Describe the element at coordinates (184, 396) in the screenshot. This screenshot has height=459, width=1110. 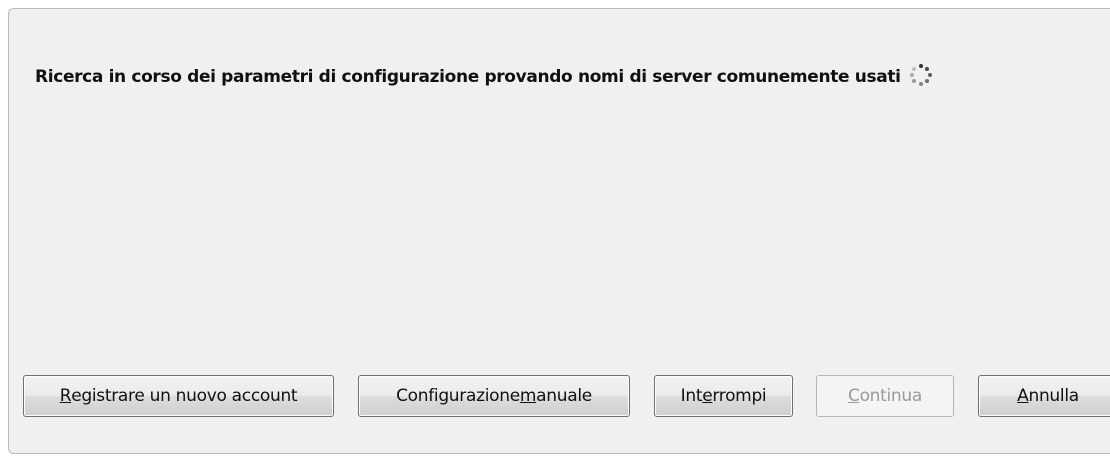
I see `register-label-post: egistrare un nuovo account` at that location.